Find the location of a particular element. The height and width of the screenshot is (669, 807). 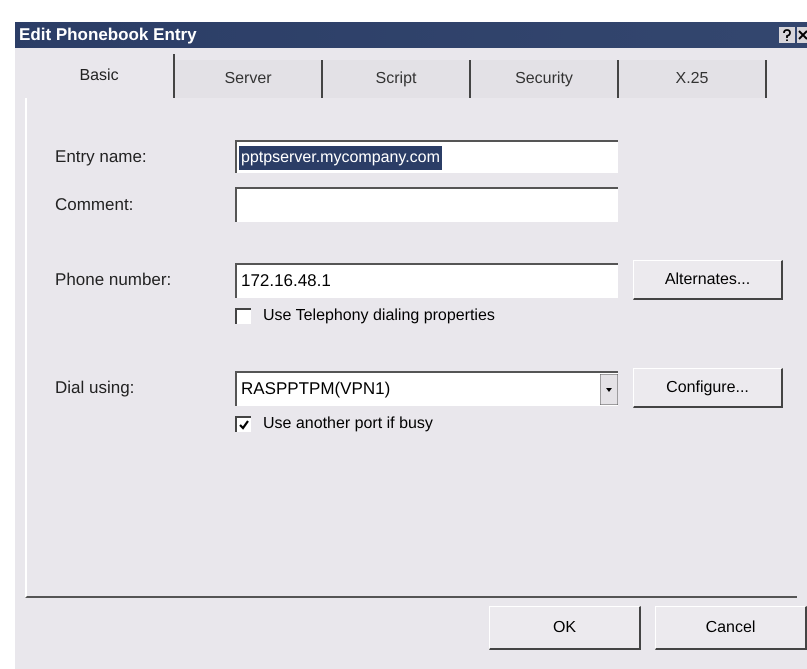

comment-field is located at coordinates (426, 204).